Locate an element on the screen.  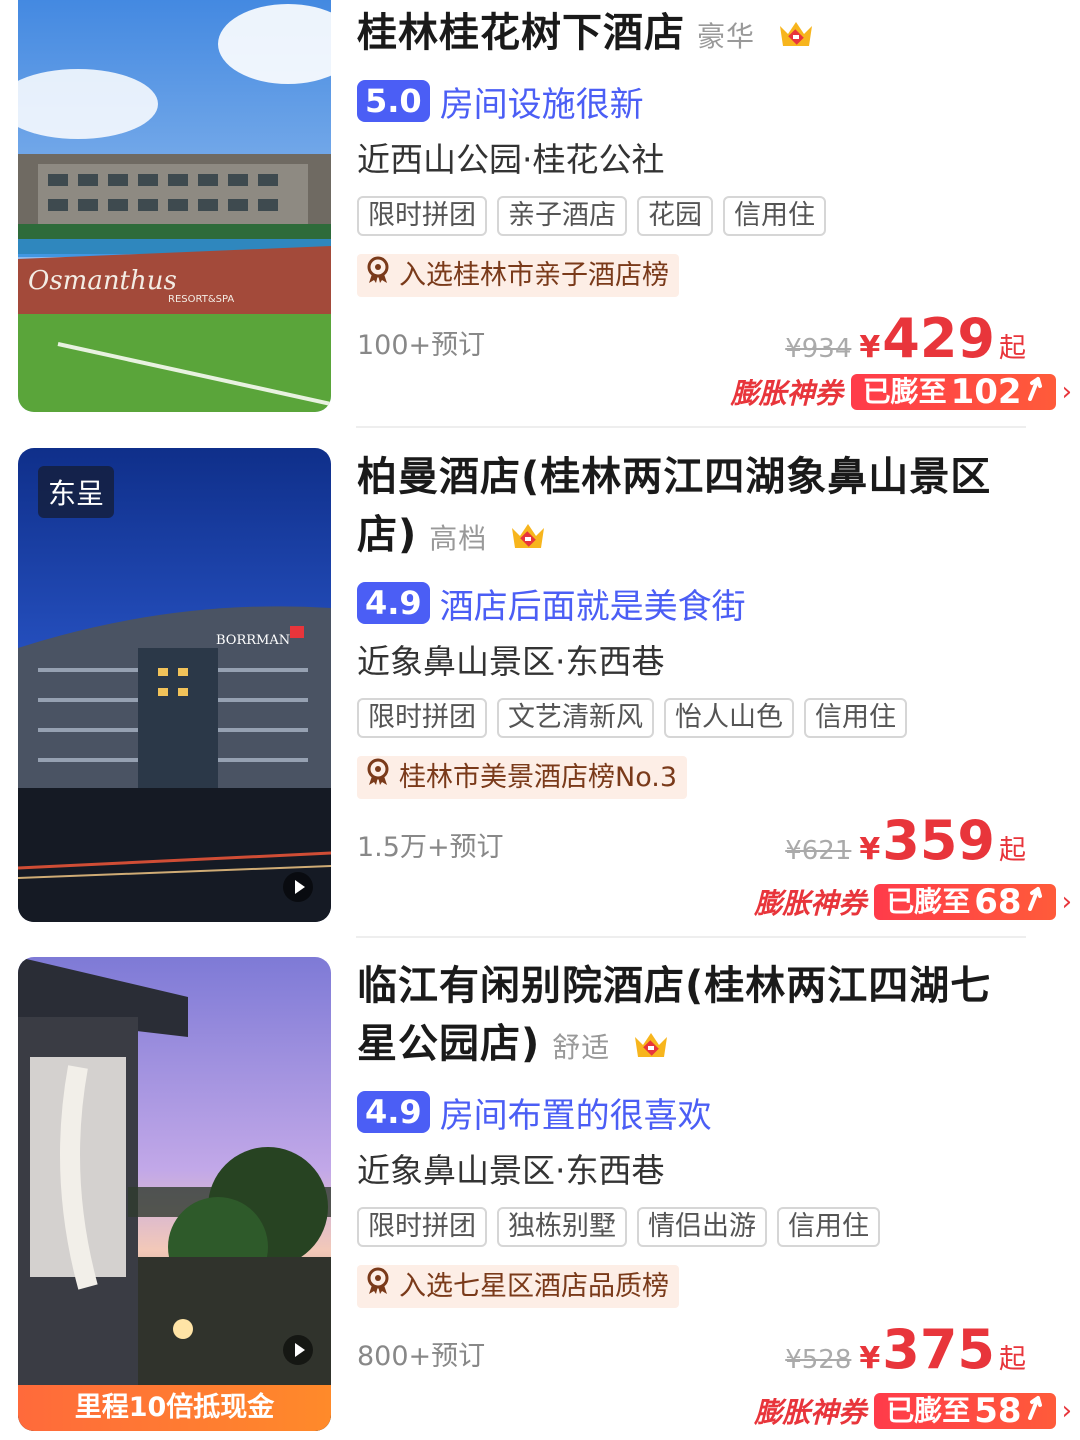
rating-score: 5.0 is located at coordinates (393, 101).